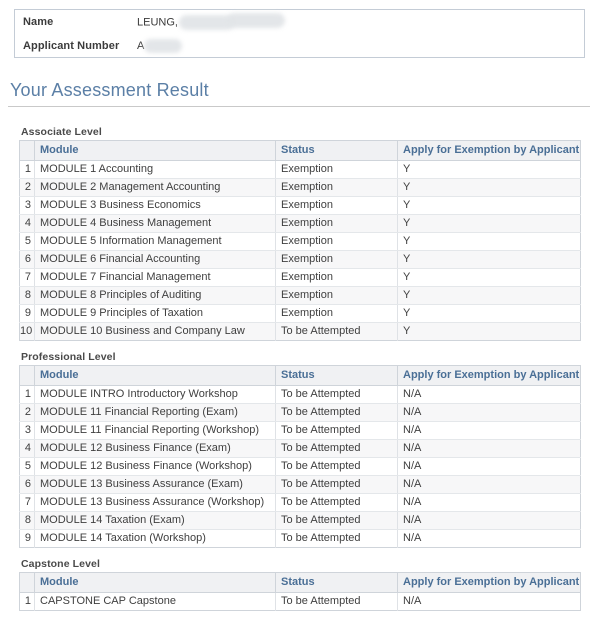 The width and height of the screenshot is (598, 621). I want to click on column-header-module: Module, so click(155, 150).